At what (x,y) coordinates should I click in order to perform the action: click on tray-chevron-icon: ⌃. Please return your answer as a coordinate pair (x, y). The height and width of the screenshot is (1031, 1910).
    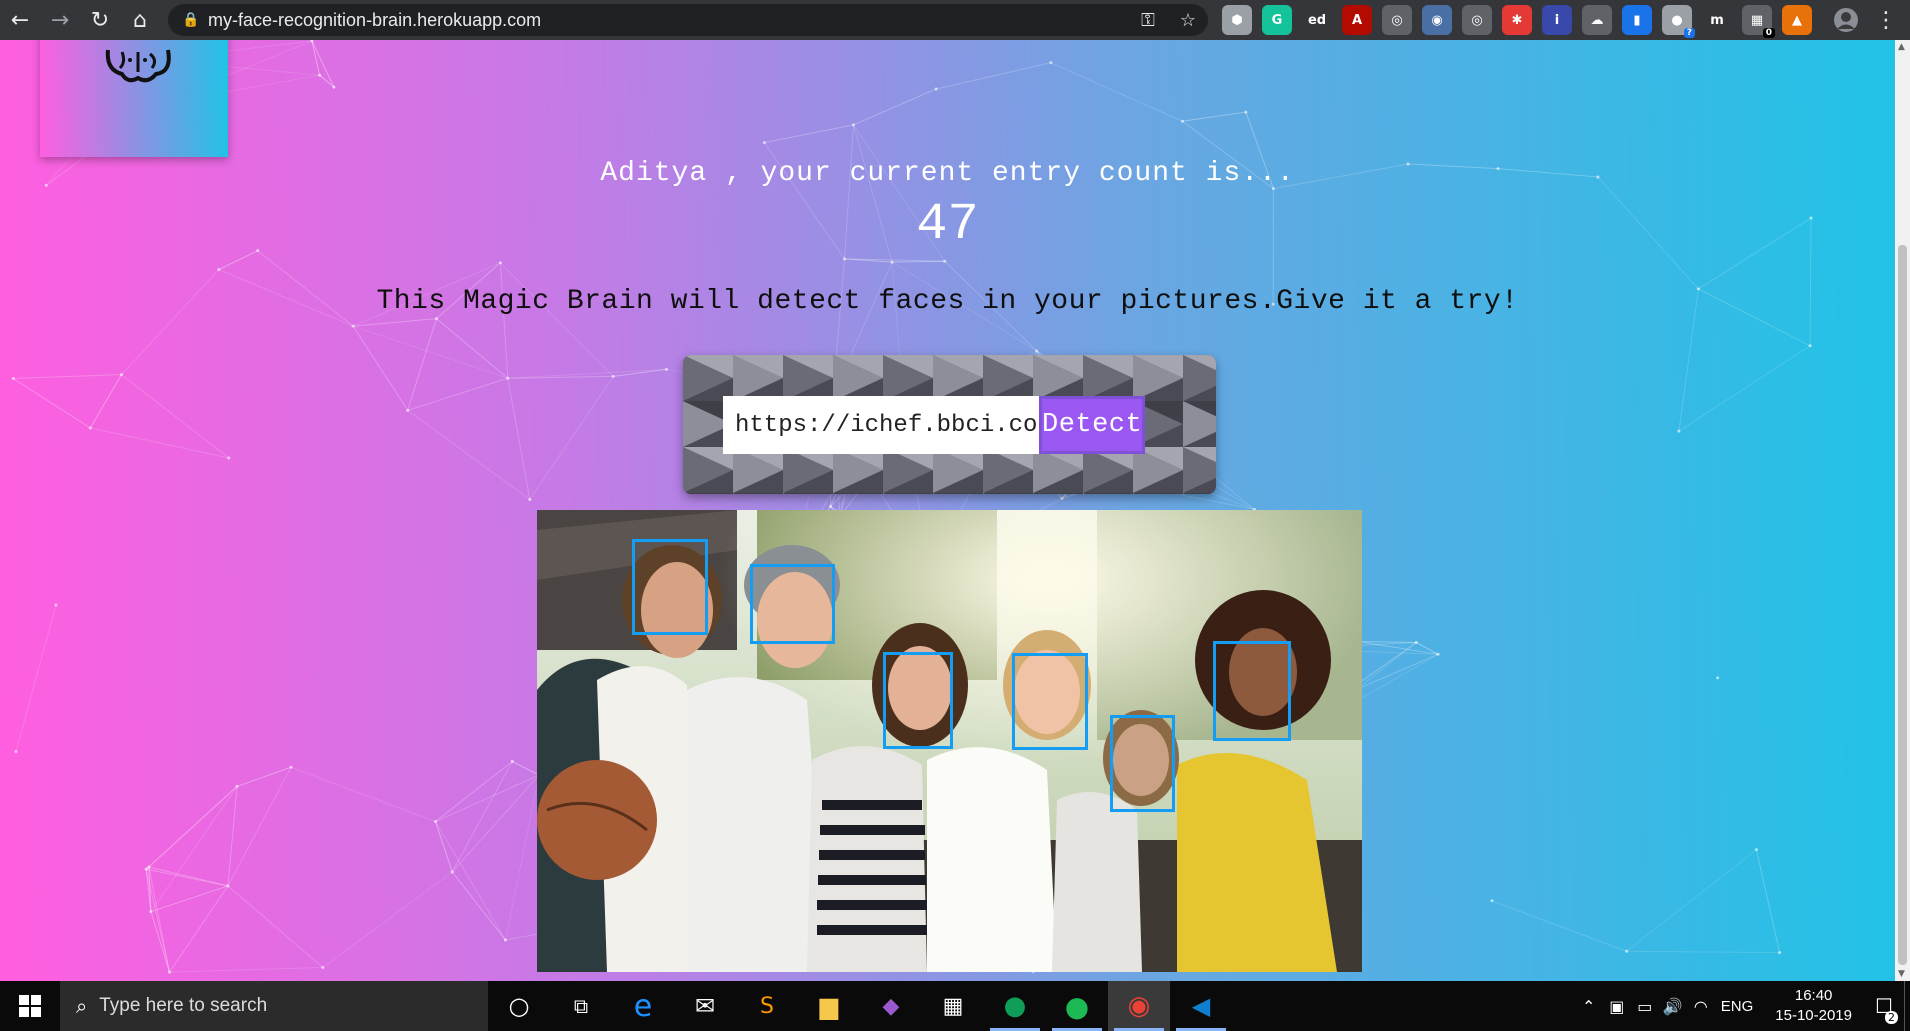
    Looking at the image, I should click on (1589, 1006).